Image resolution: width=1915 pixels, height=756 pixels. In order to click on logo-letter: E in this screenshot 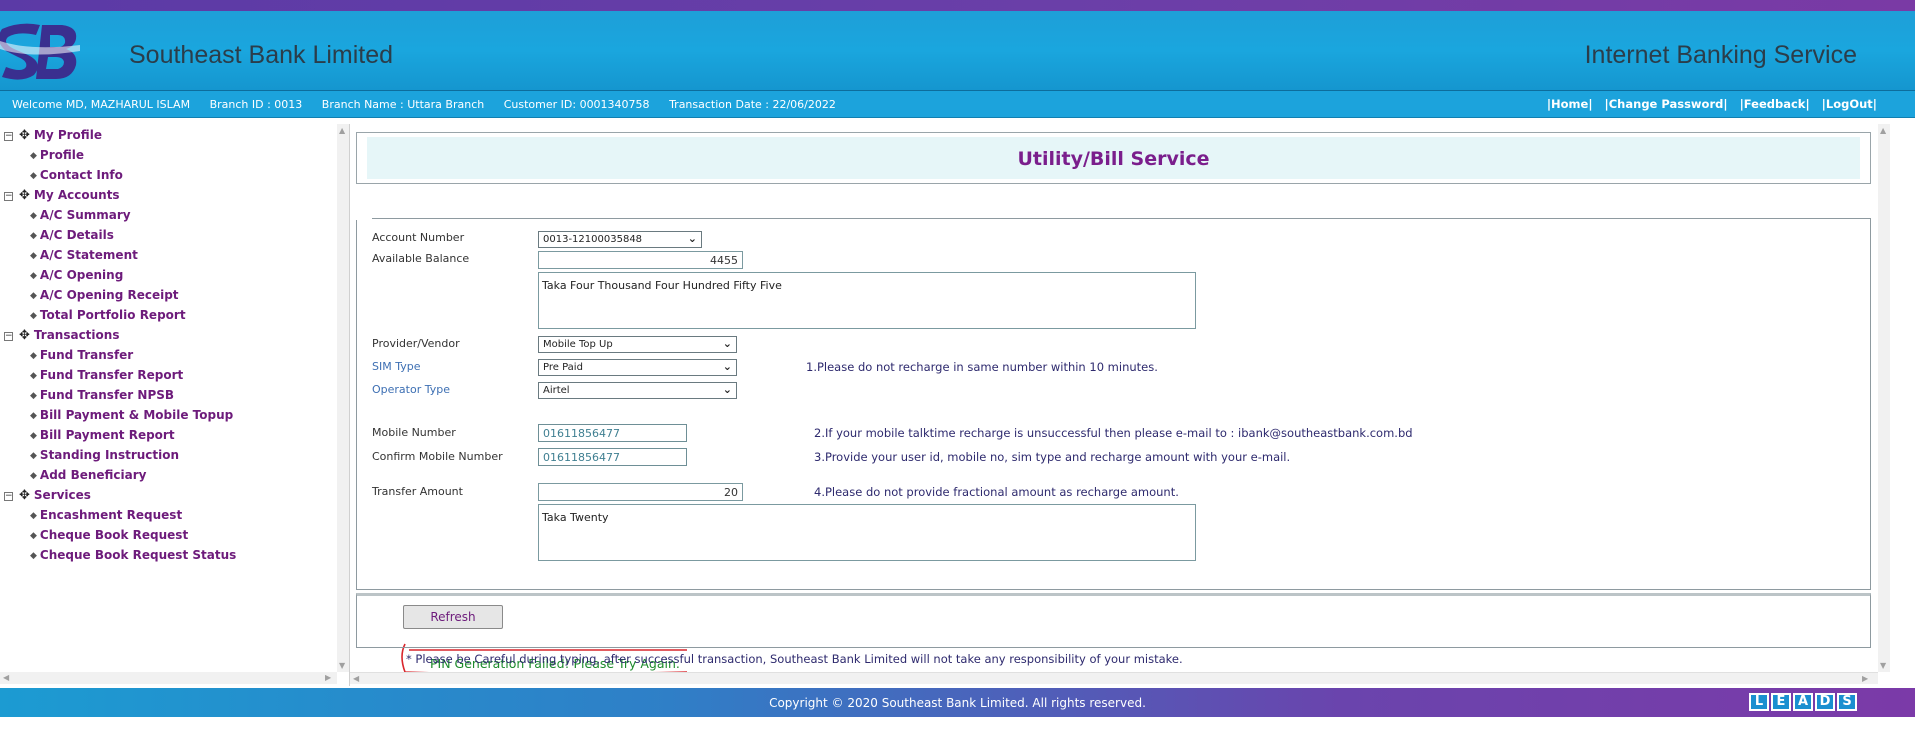, I will do `click(1781, 702)`.